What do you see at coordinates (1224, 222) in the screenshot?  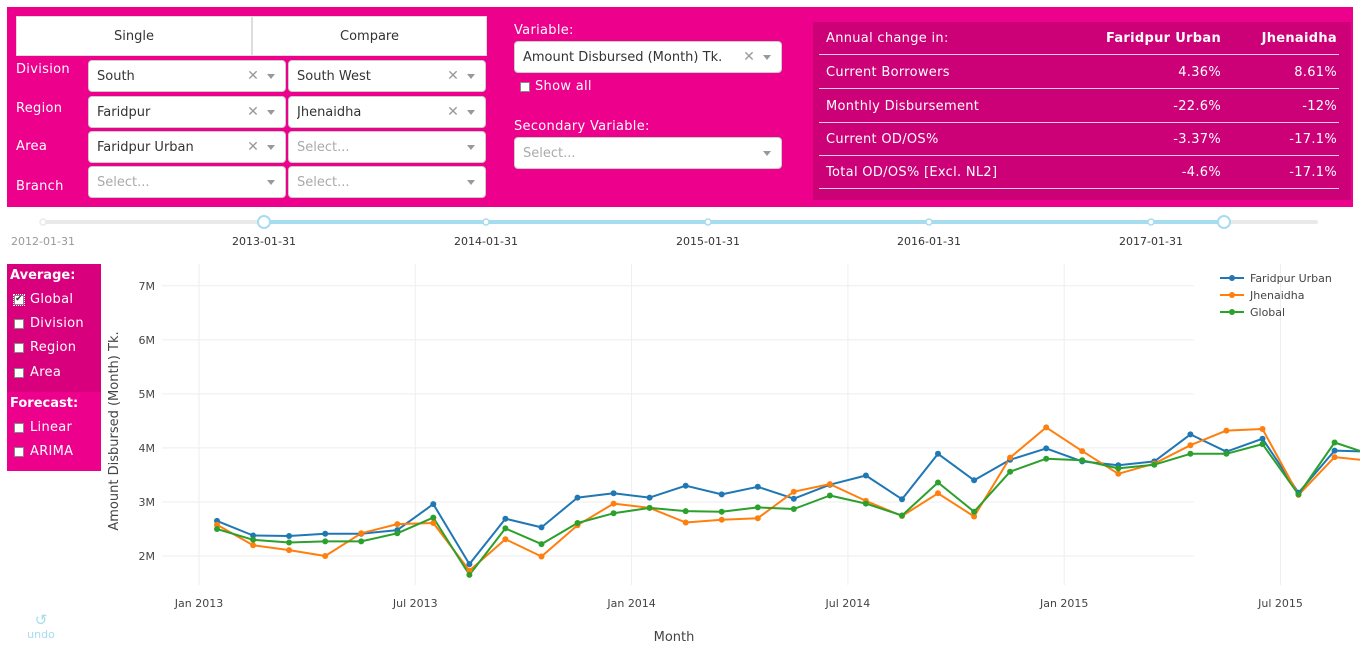 I see `slider-handle-end` at bounding box center [1224, 222].